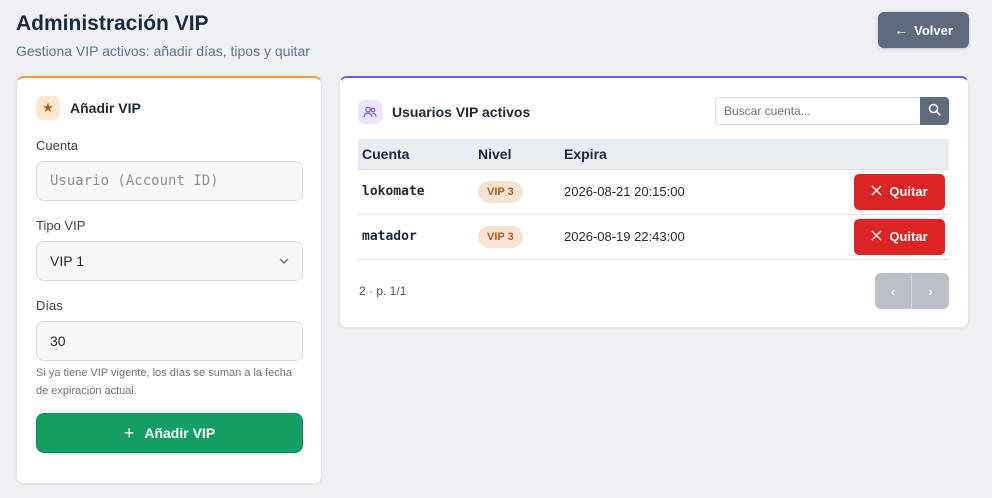  What do you see at coordinates (57, 145) in the screenshot?
I see `account-label: Cuenta` at bounding box center [57, 145].